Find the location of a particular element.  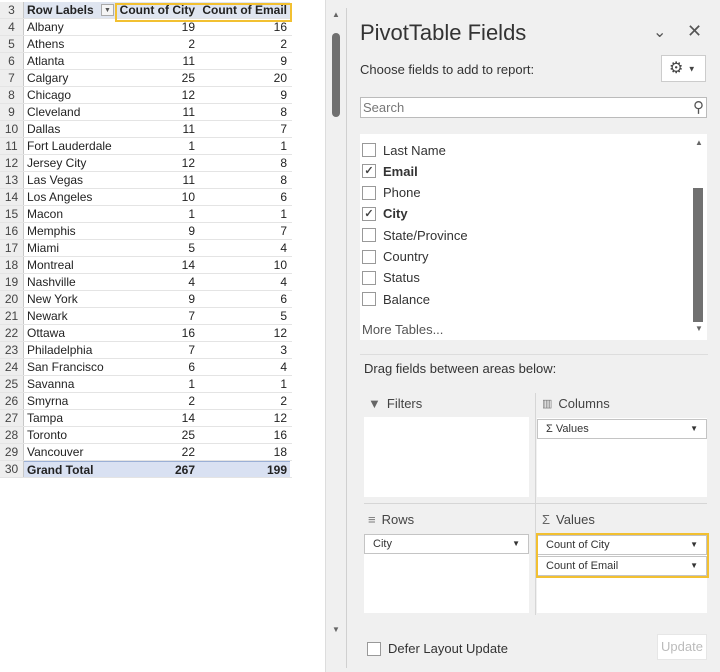

count-email-cell: 5 is located at coordinates (244, 316).